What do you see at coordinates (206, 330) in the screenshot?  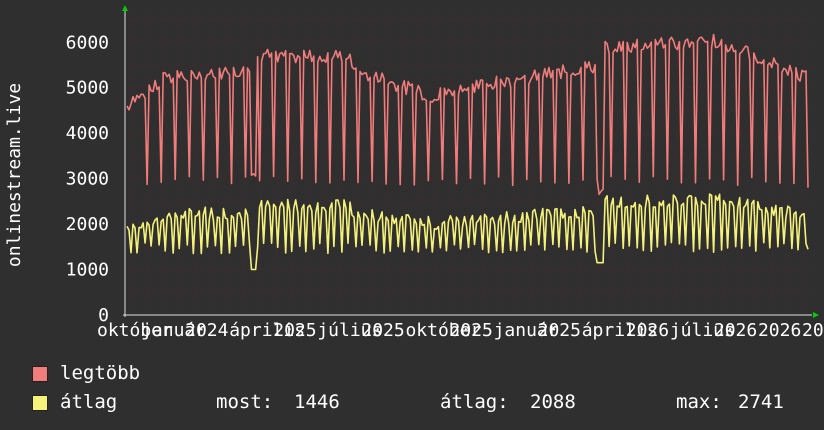 I see `x-tick-label: 2024` at bounding box center [206, 330].